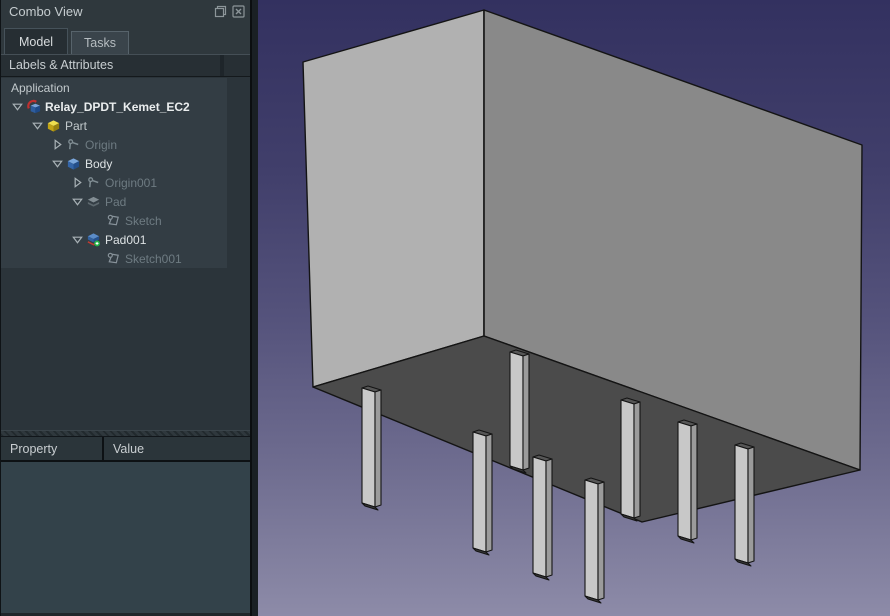 Image resolution: width=890 pixels, height=616 pixels. Describe the element at coordinates (237, 65) in the screenshot. I see `tree-header-extra-column` at that location.